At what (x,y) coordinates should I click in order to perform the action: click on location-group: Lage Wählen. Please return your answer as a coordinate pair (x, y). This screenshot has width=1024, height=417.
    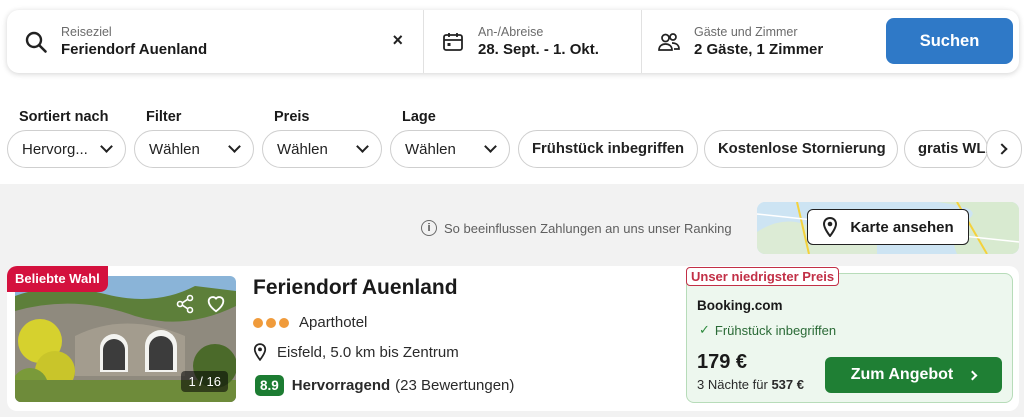
    Looking at the image, I should click on (450, 136).